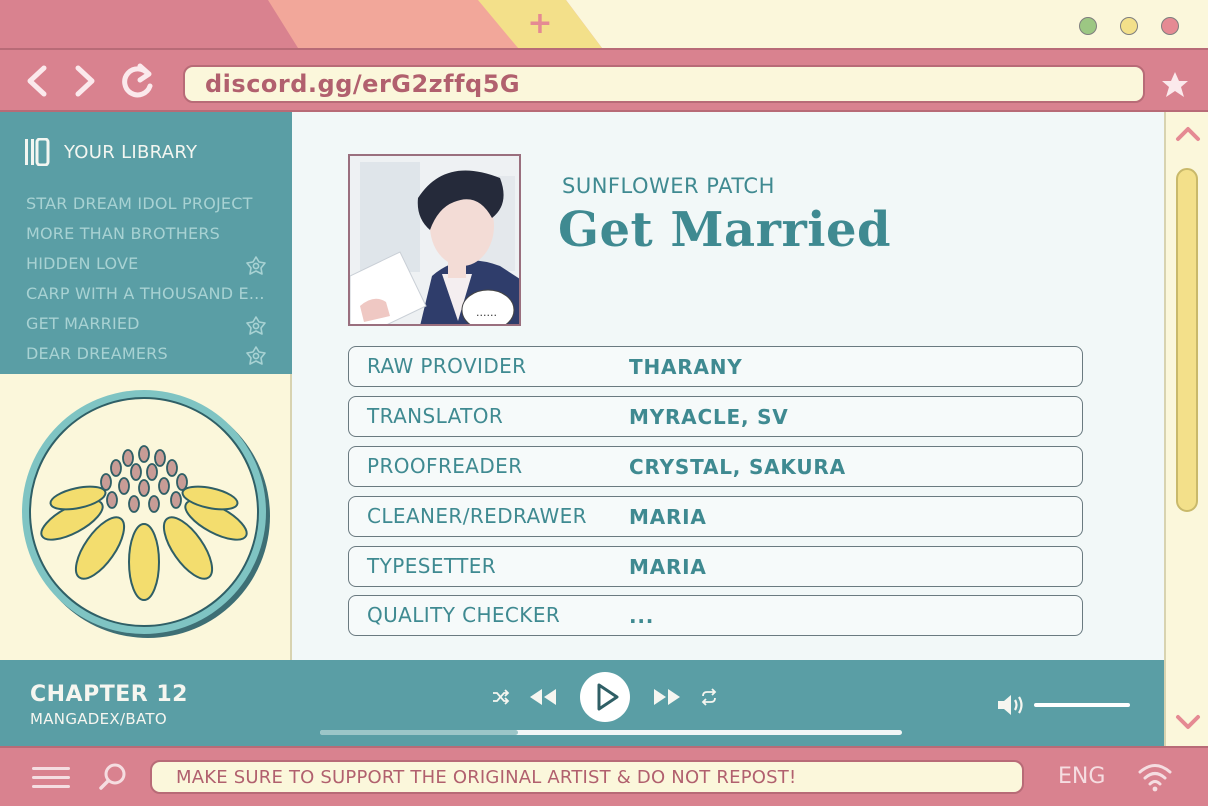  What do you see at coordinates (1188, 722) in the screenshot?
I see `scroll-down-icon` at bounding box center [1188, 722].